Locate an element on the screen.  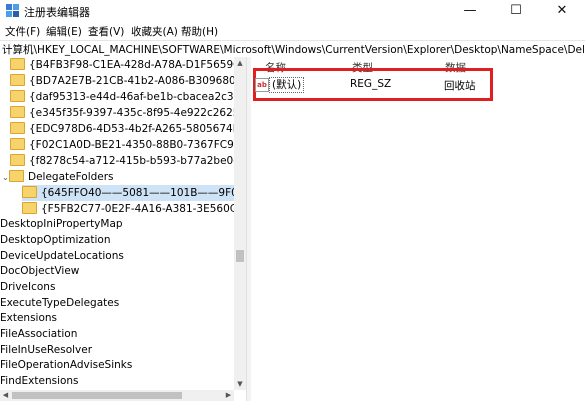
tree-item: {EDC978D6-4D53-4b2f-A265-5805674BE56B} is located at coordinates (122, 129).